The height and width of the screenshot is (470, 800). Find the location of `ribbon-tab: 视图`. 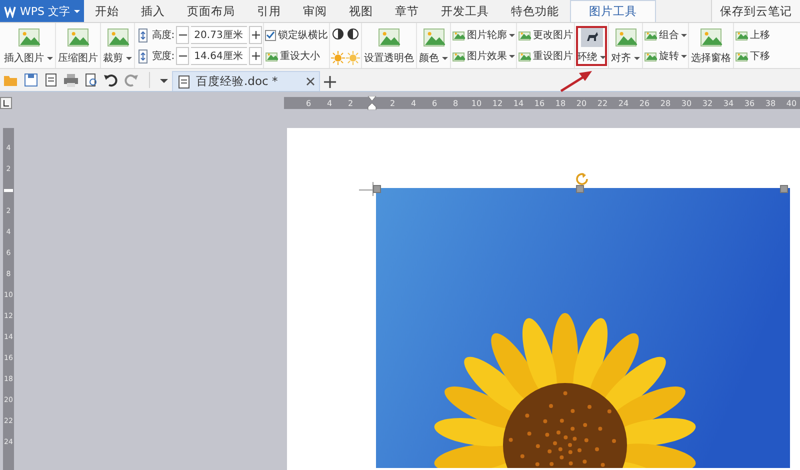

ribbon-tab: 视图 is located at coordinates (361, 11).